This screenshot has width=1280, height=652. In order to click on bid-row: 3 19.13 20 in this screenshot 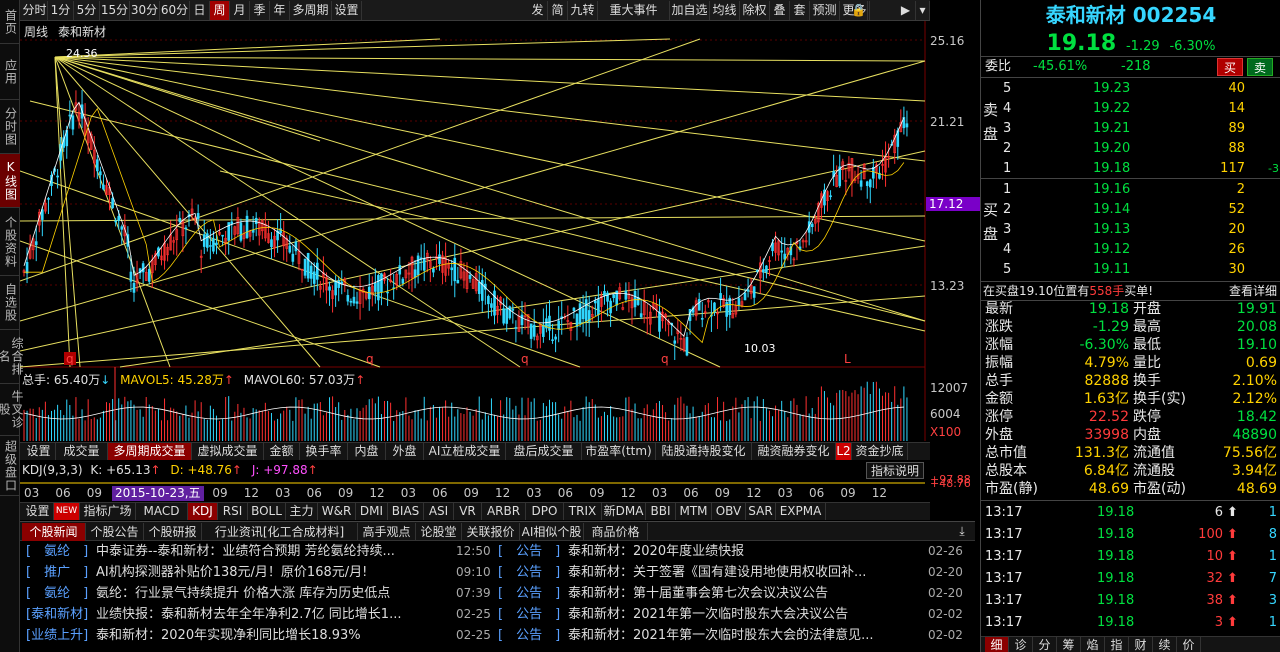, I will do `click(1130, 230)`.